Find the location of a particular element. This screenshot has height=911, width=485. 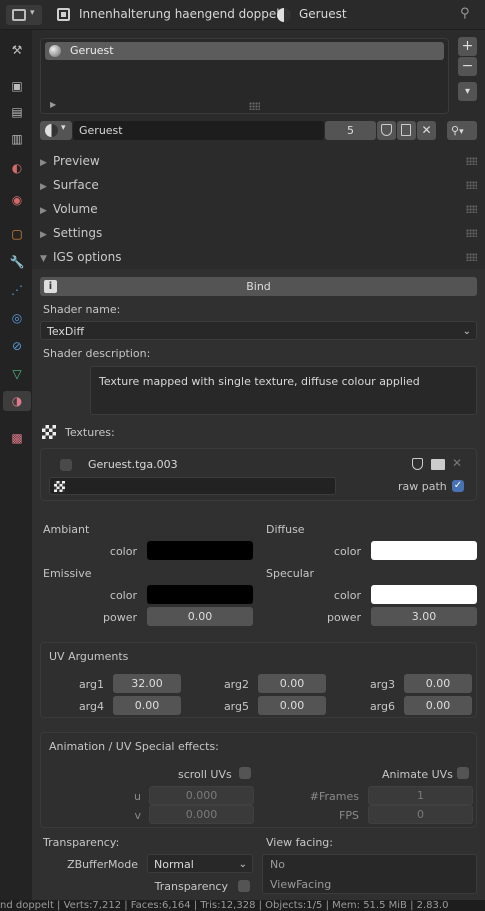

panel-settings: ▶ Settings is located at coordinates (71, 233).